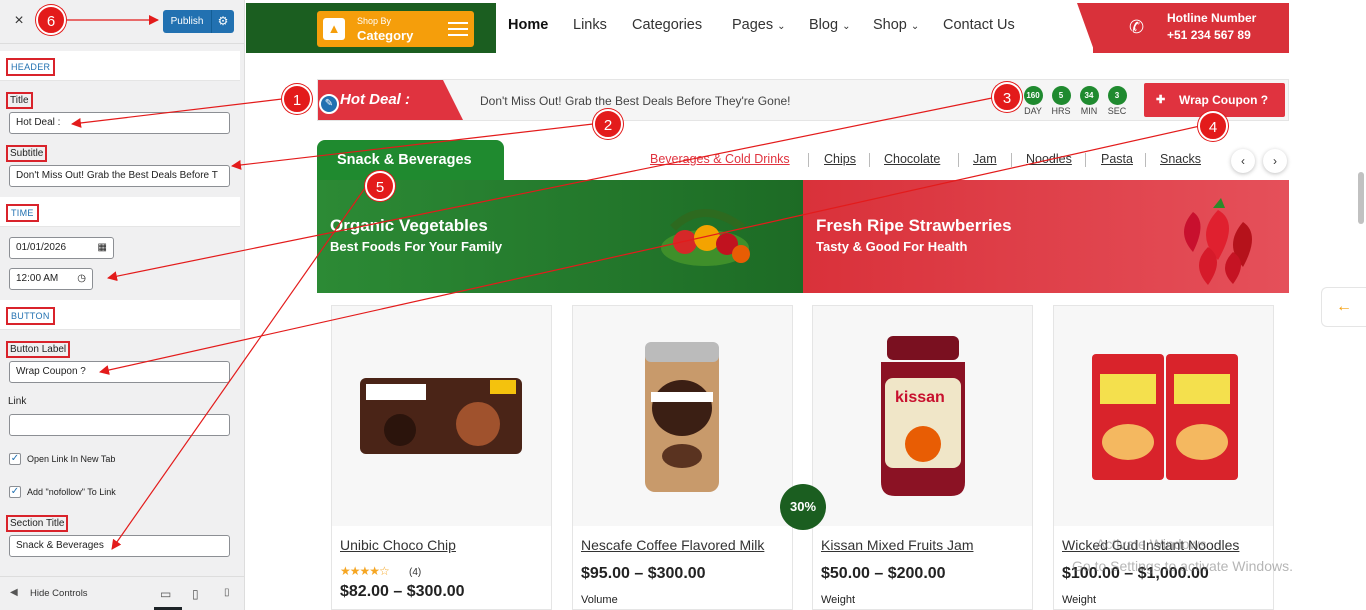  I want to click on annotation-badge-5: 5, so click(380, 186).